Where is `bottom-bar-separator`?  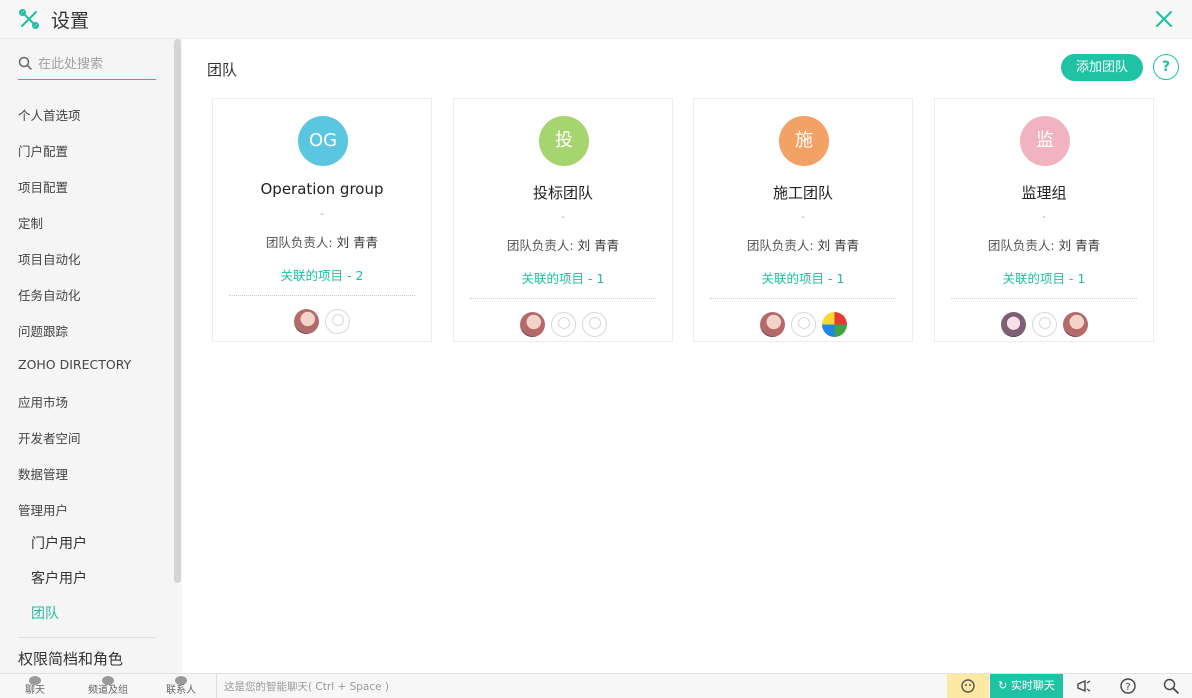 bottom-bar-separator is located at coordinates (216, 686).